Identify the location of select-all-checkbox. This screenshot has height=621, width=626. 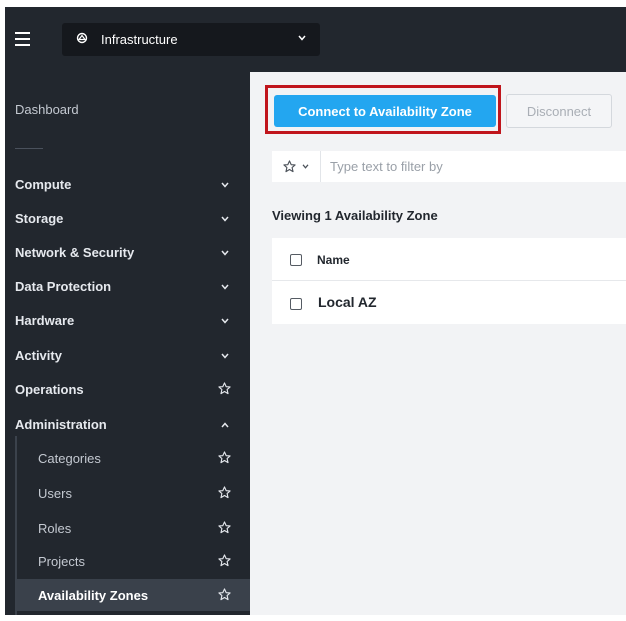
(296, 260).